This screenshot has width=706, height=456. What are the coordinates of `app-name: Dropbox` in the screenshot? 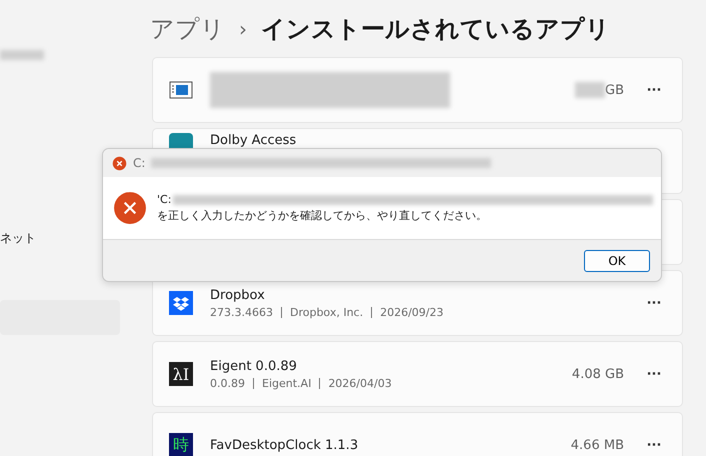 It's located at (238, 295).